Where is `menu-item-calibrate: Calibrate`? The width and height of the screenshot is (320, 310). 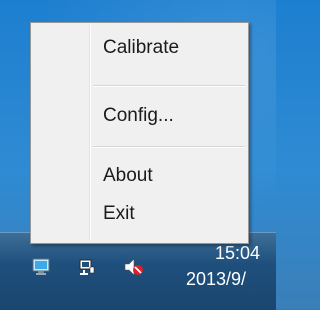 menu-item-calibrate: Calibrate is located at coordinates (139, 48).